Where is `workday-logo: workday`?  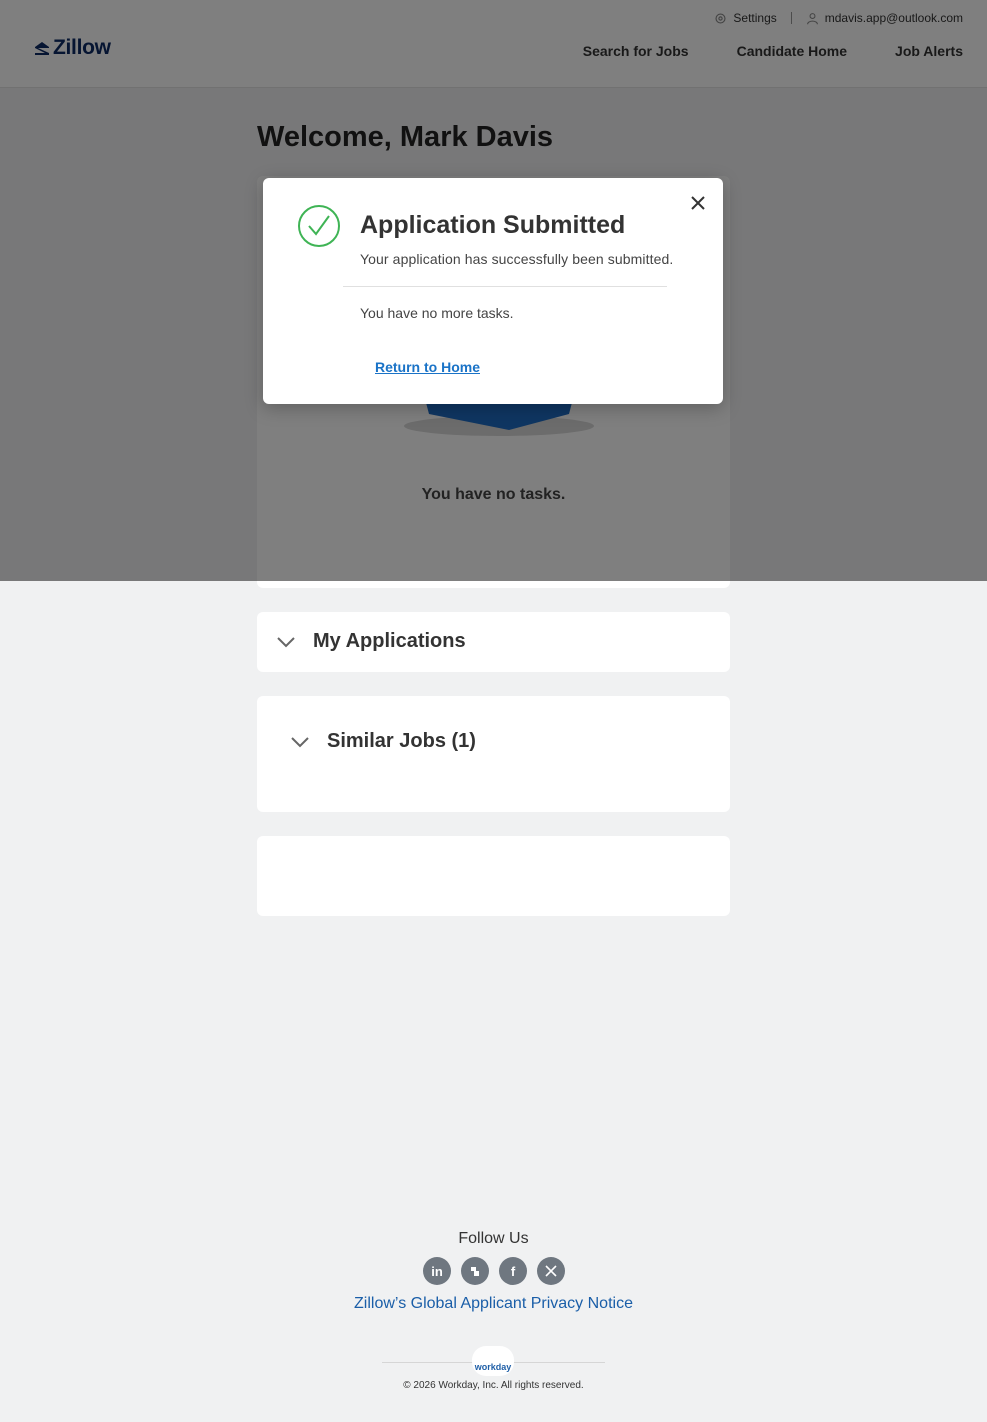 workday-logo: workday is located at coordinates (493, 1361).